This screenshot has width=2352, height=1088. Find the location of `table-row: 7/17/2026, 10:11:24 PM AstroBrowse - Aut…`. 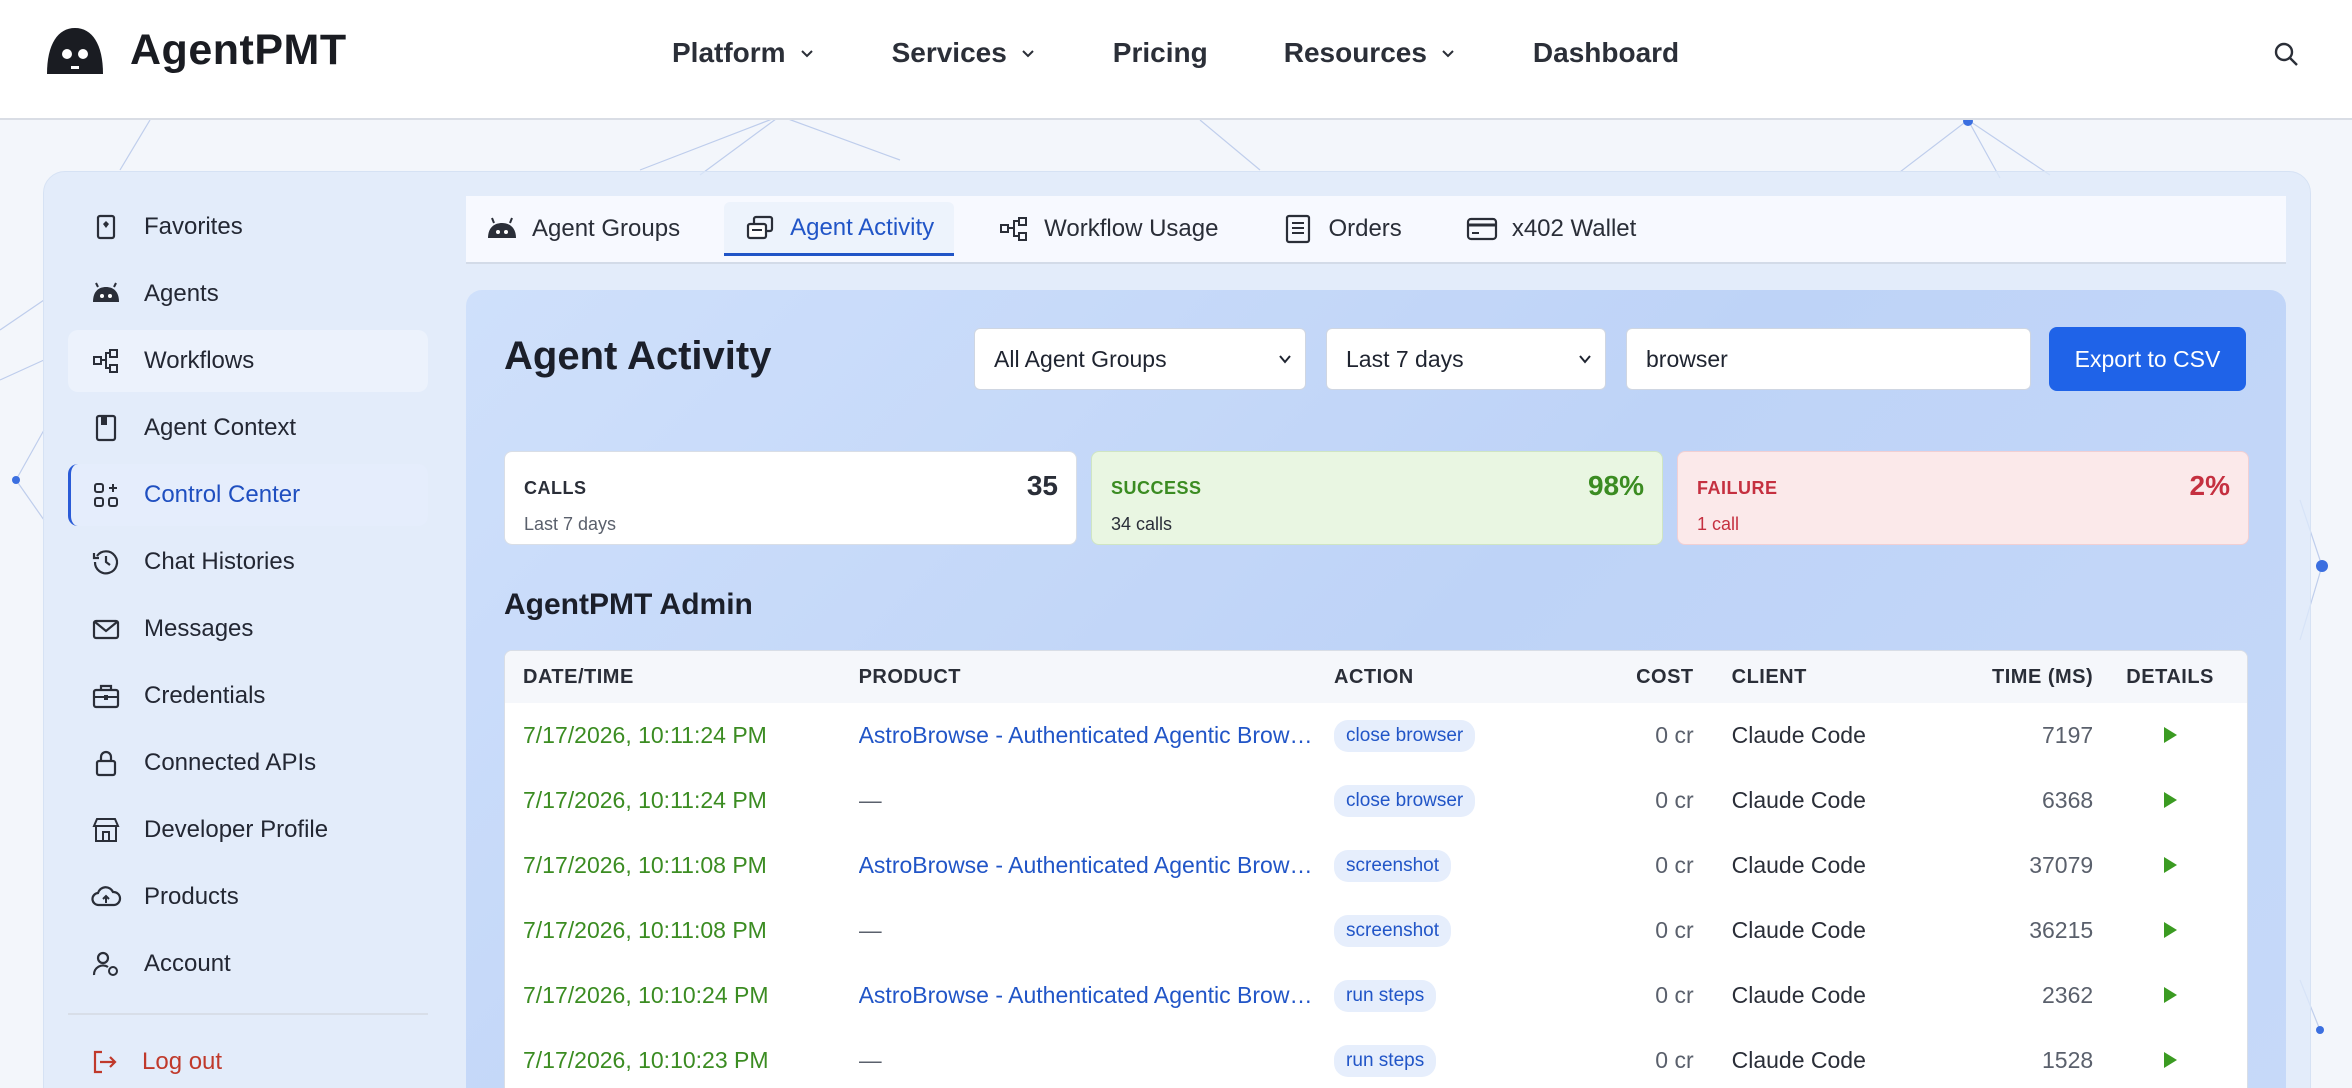

table-row: 7/17/2026, 10:11:24 PM AstroBrowse - Aut… is located at coordinates (1376, 735).